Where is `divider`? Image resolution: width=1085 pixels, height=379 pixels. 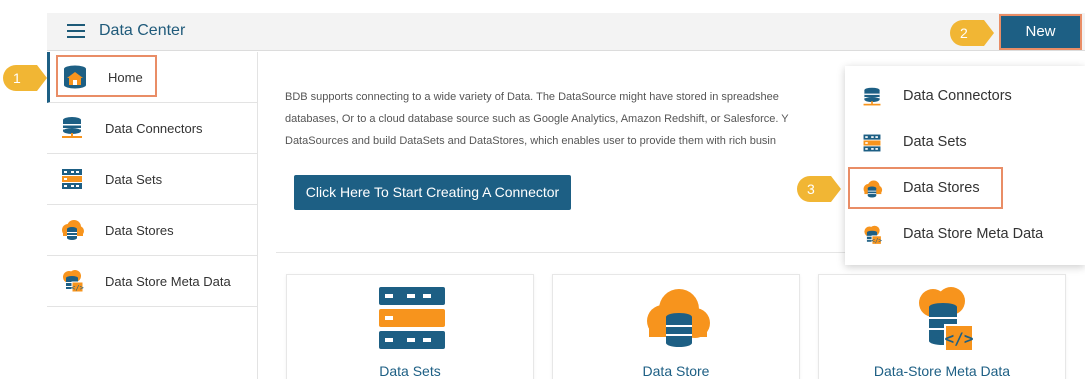 divider is located at coordinates (561, 252).